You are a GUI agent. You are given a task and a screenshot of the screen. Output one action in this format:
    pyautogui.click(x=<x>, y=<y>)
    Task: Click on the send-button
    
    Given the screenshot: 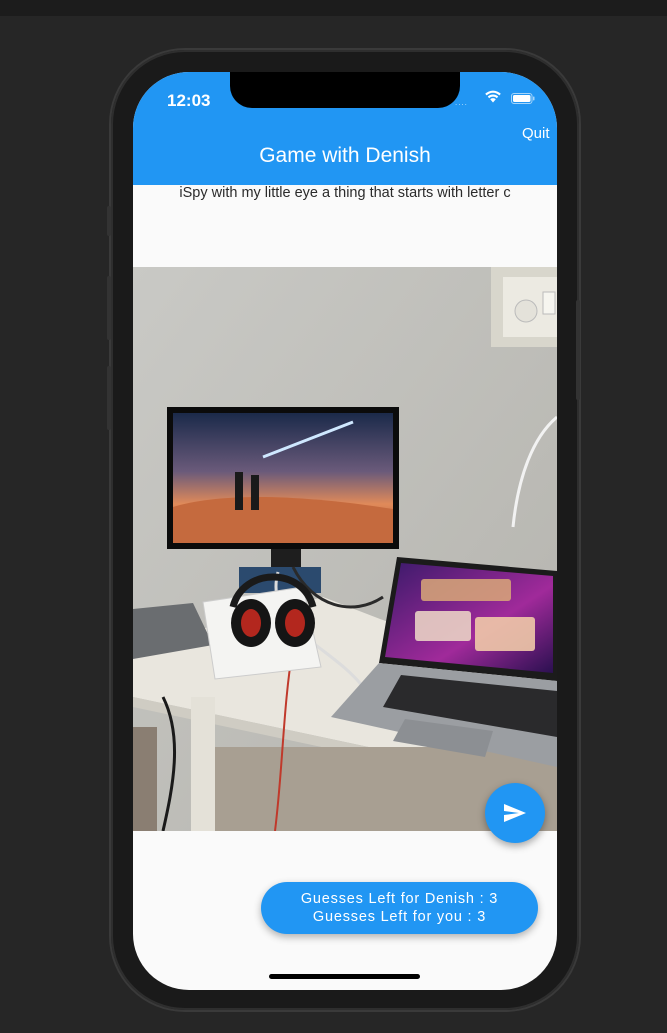 What is the action you would take?
    pyautogui.click(x=515, y=813)
    